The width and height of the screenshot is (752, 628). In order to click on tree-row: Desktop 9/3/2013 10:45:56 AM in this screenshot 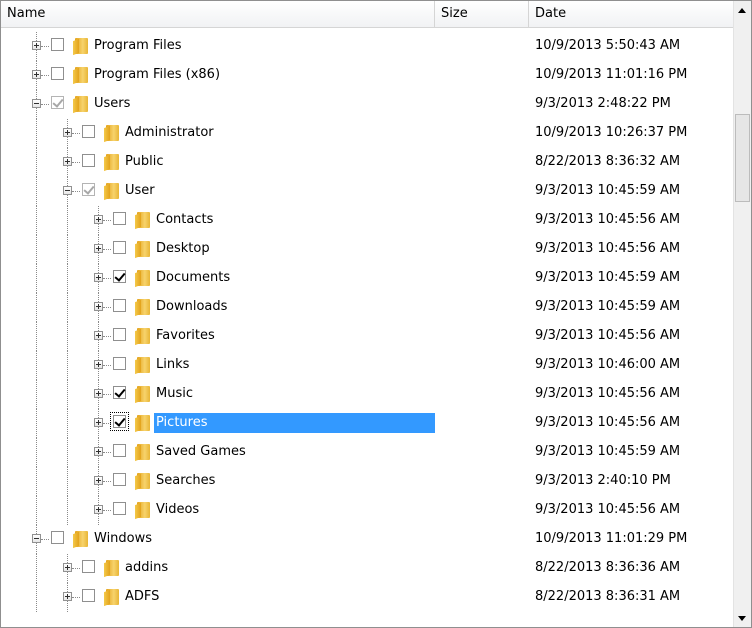, I will do `click(367, 249)`.